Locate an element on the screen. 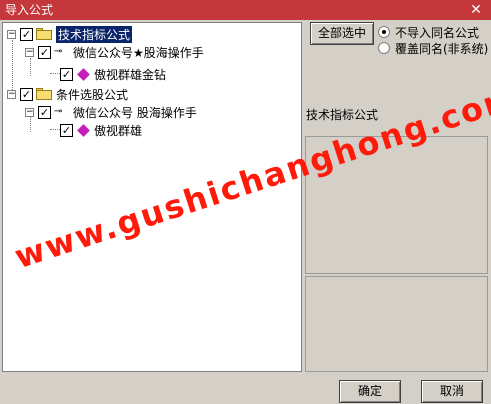 This screenshot has height=404, width=491. tree-node-tech-formulas: − ✓ 技术指标公式 is located at coordinates (70, 34).